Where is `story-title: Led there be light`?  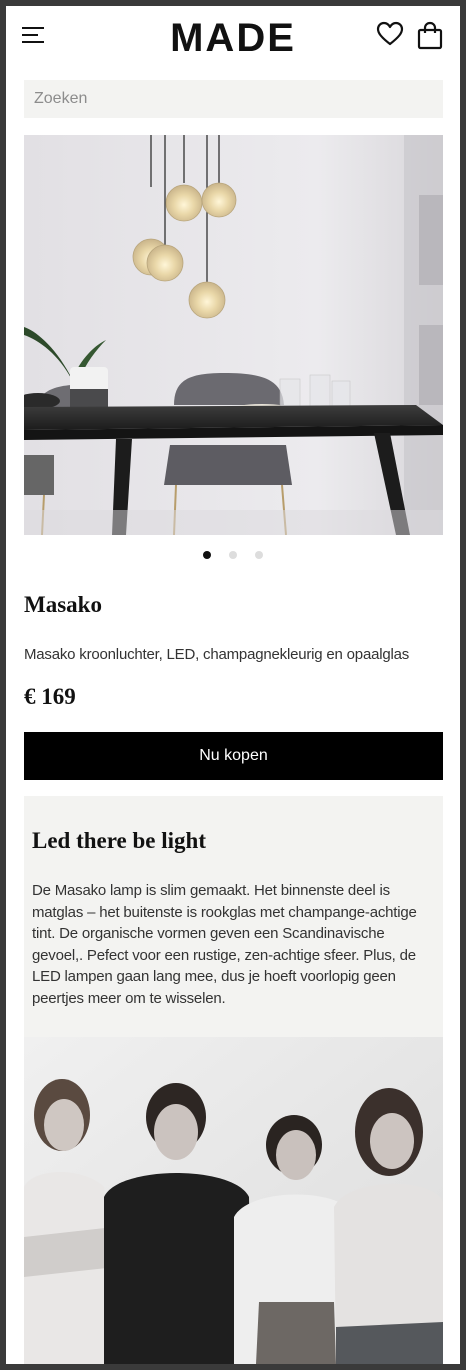
story-title: Led there be light is located at coordinates (119, 840).